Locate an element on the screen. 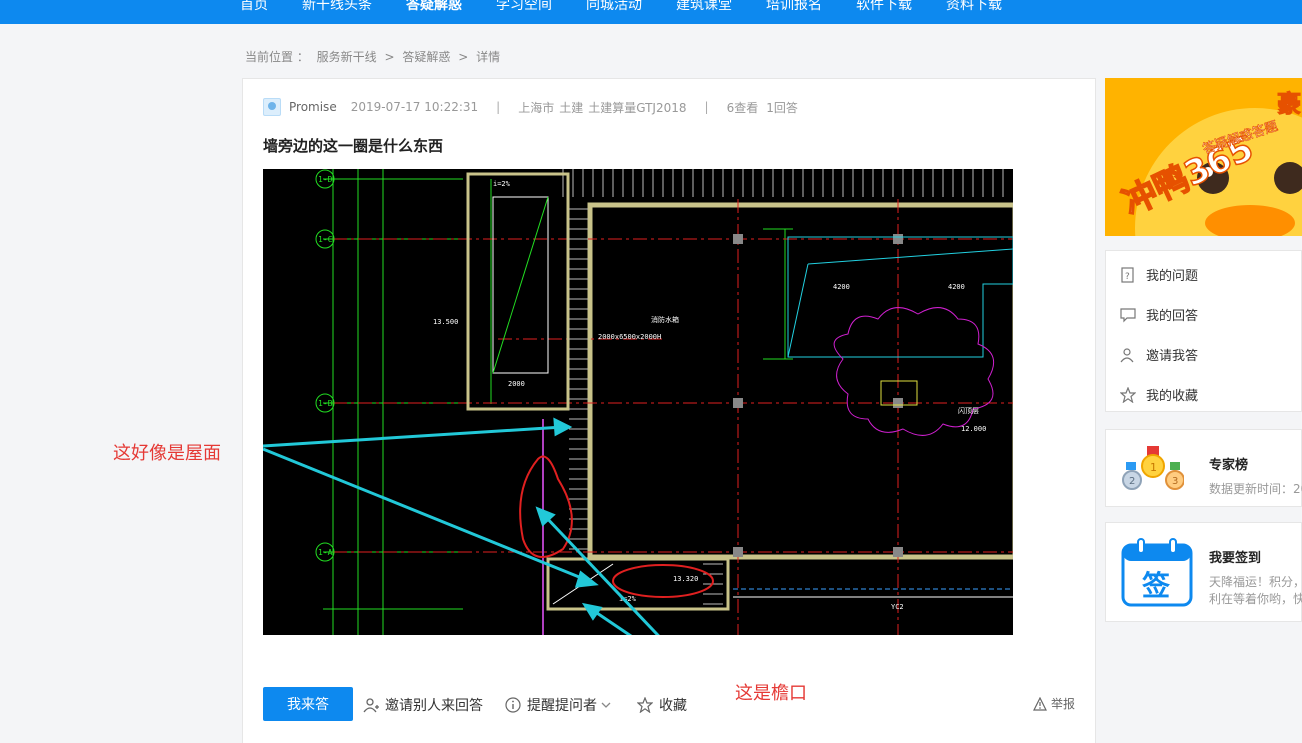  calendar-icon: 签 is located at coordinates (1157, 572).